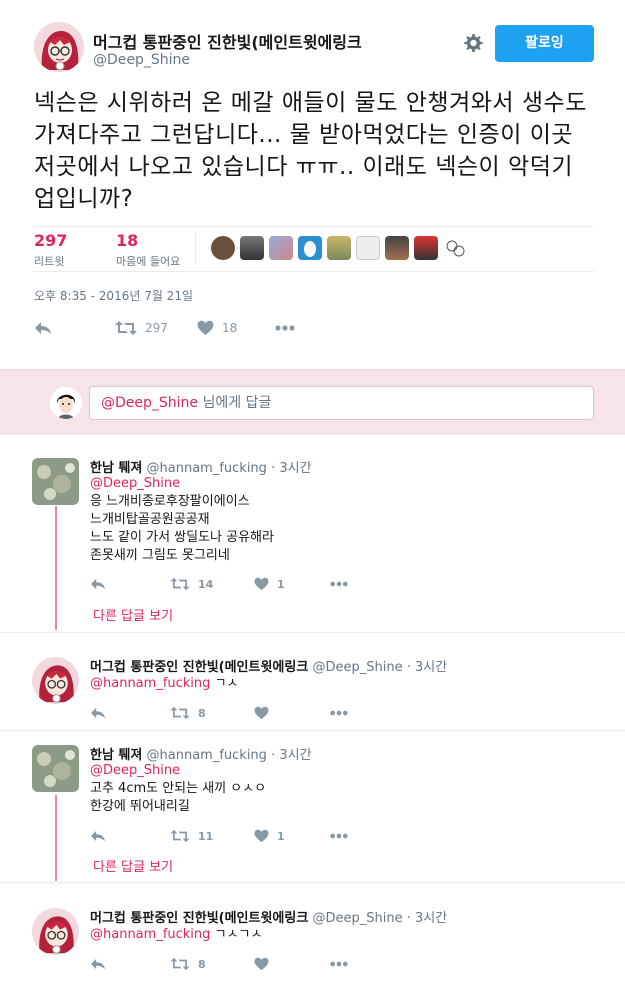 The height and width of the screenshot is (986, 625). What do you see at coordinates (202, 713) in the screenshot?
I see `retweet-count: 8` at bounding box center [202, 713].